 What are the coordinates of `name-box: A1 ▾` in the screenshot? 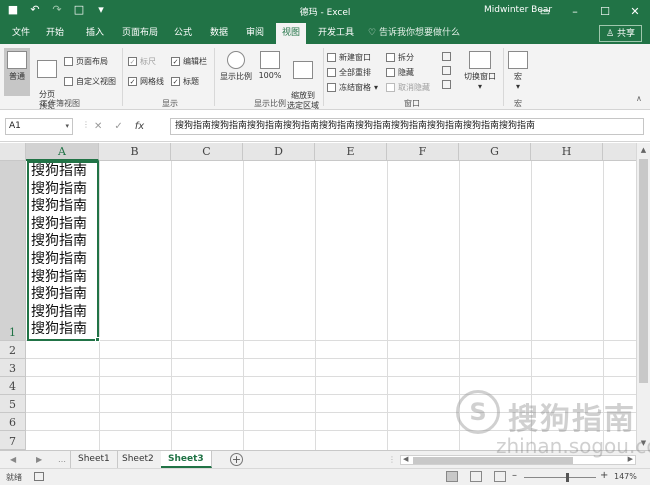 It's located at (39, 126).